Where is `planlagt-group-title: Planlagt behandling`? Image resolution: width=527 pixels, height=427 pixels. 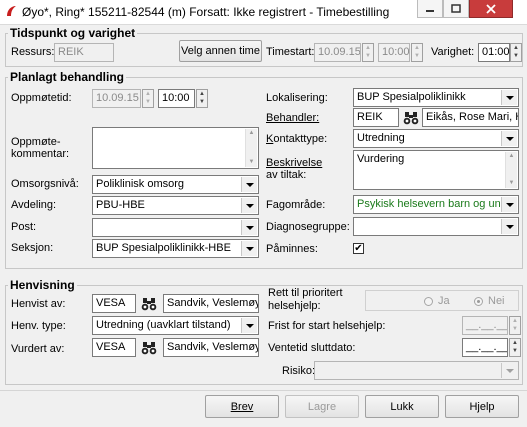
planlagt-group-title: Planlagt behandling is located at coordinates (67, 77).